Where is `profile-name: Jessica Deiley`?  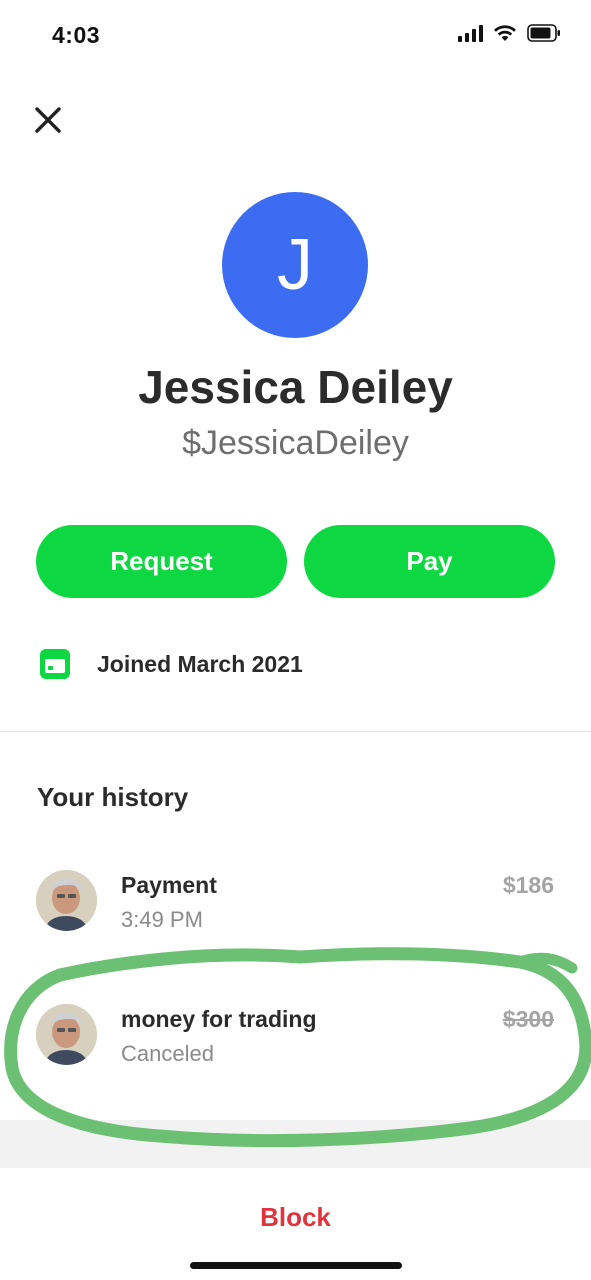 profile-name: Jessica Deiley is located at coordinates (295, 387).